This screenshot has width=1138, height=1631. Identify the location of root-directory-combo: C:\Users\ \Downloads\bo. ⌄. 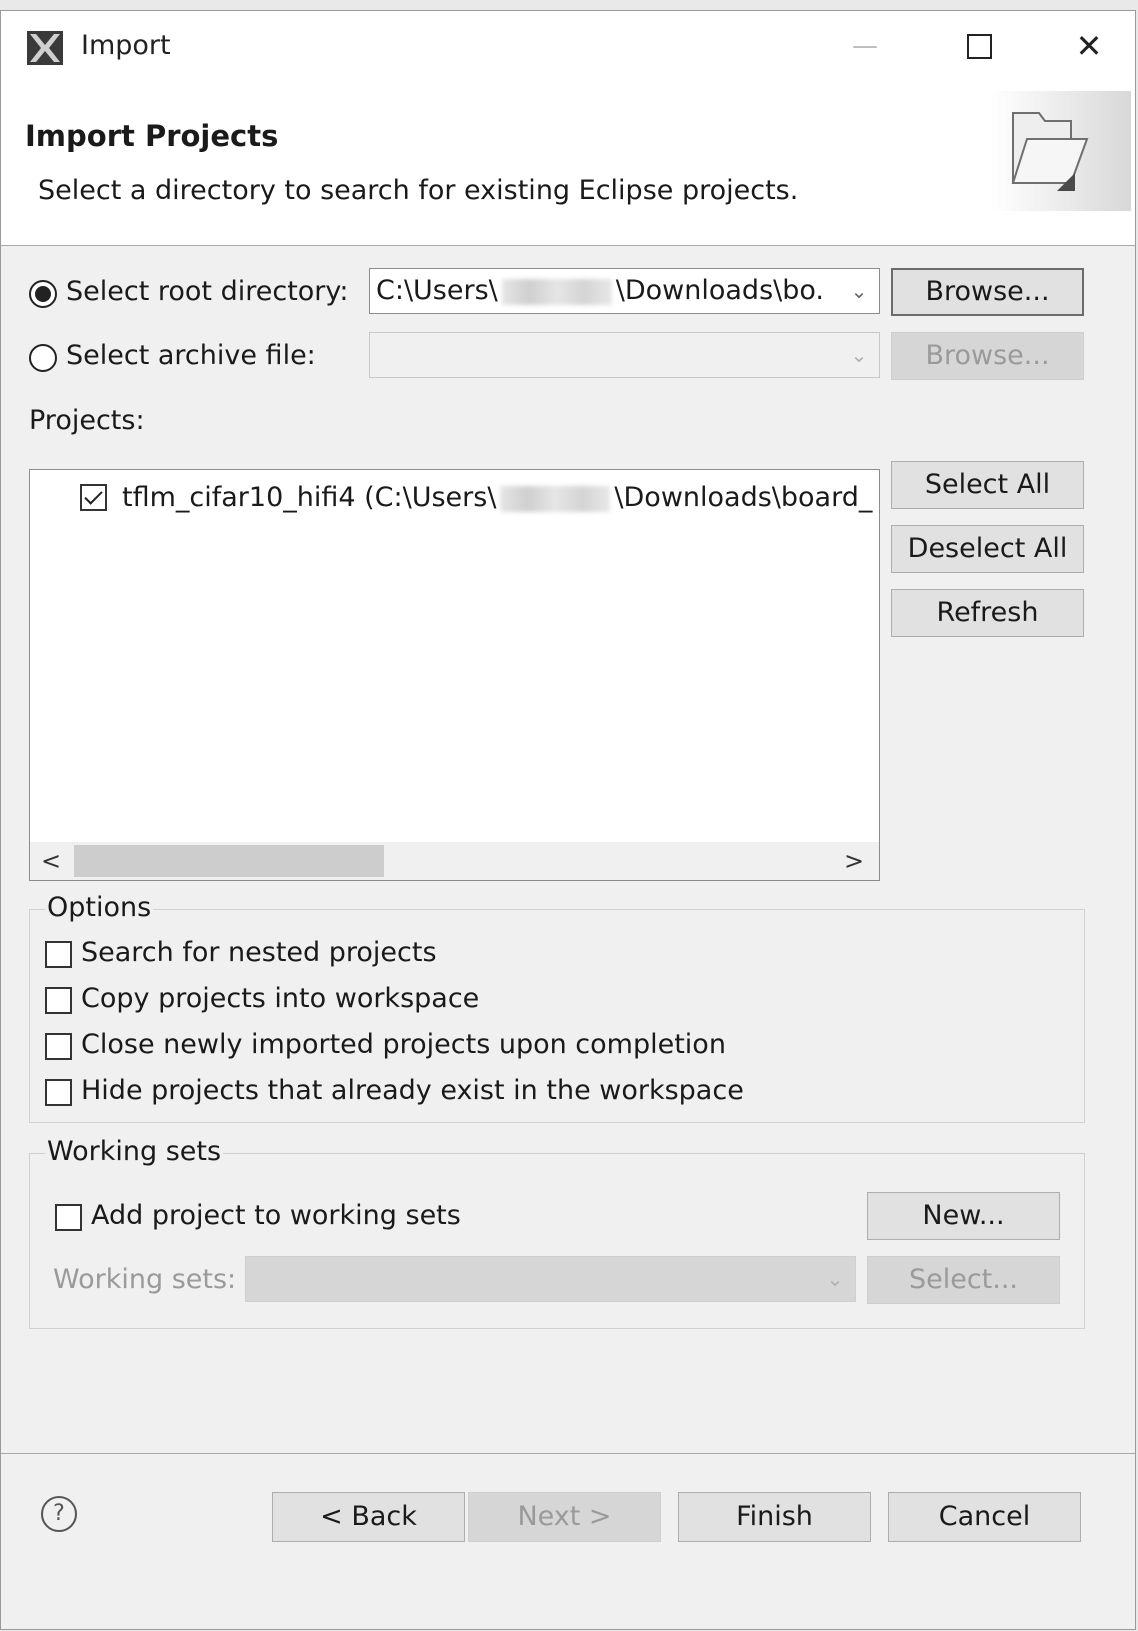
(624, 291).